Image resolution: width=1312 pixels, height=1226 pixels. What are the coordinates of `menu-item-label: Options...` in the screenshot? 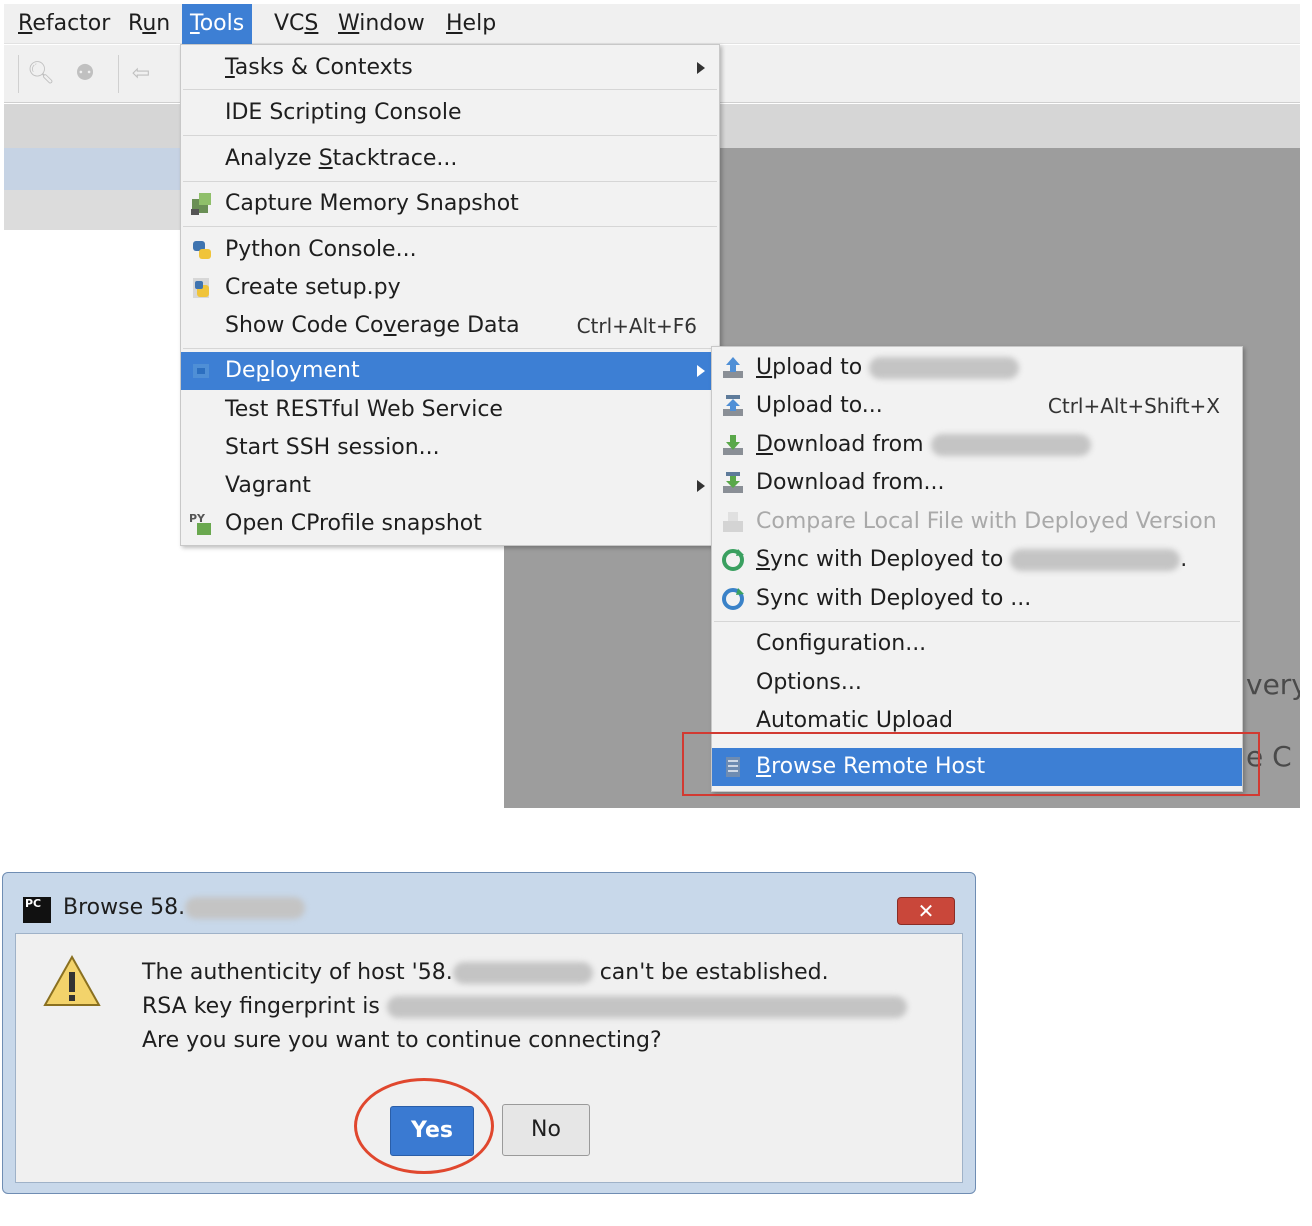 It's located at (809, 682).